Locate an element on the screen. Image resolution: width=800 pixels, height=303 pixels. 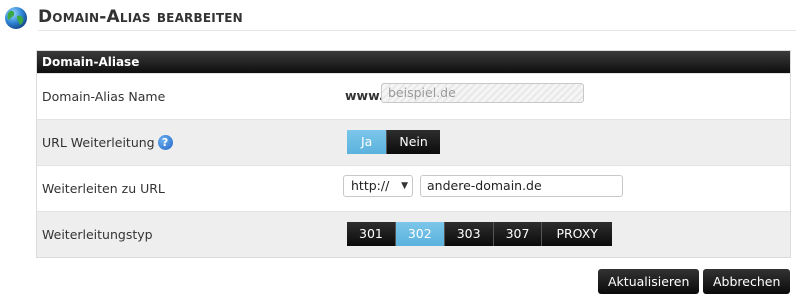
row-domain-alias-name: Domain-Alias Name www. beispiel.de is located at coordinates (413, 96).